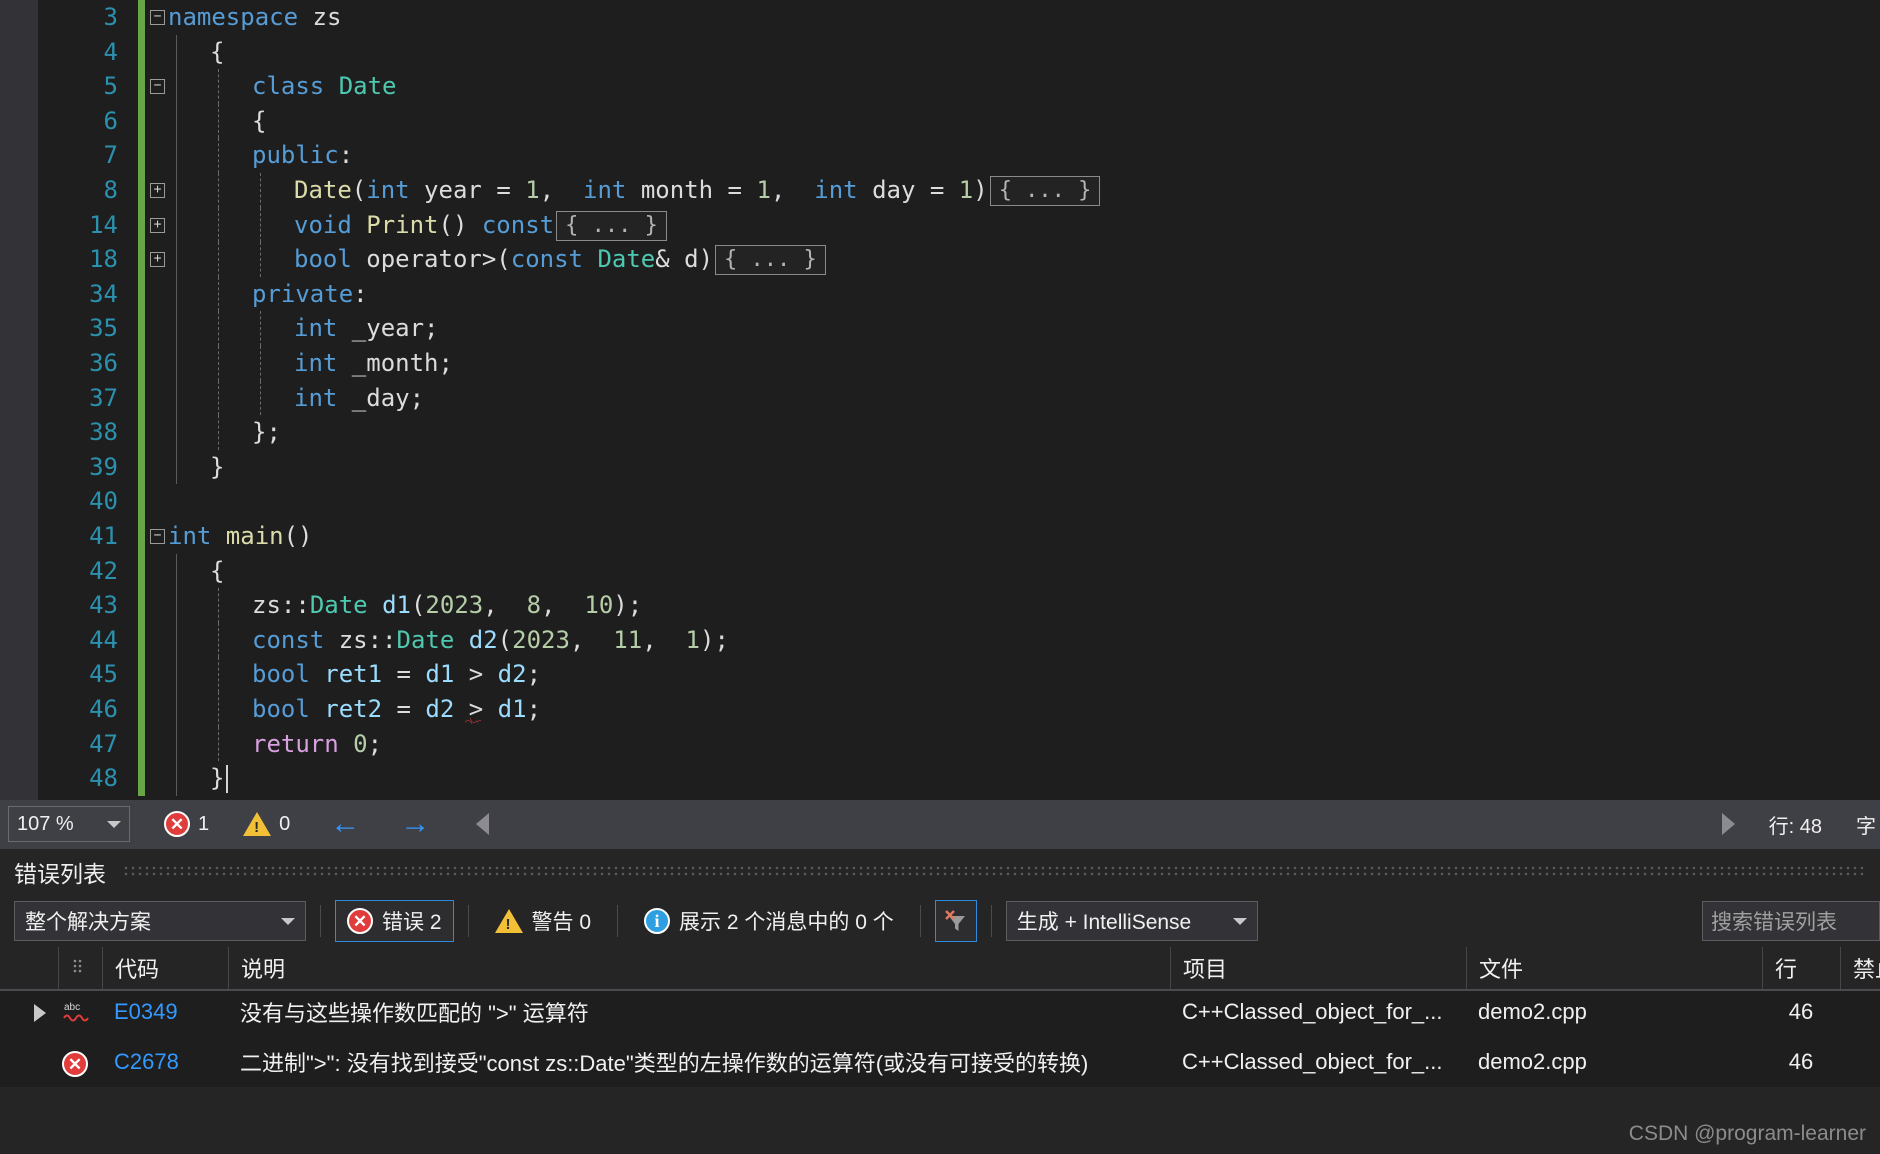 This screenshot has height=1154, width=1880. What do you see at coordinates (959, 674) in the screenshot?
I see `code-line: 45 bool ret1 = d1 > d2;` at bounding box center [959, 674].